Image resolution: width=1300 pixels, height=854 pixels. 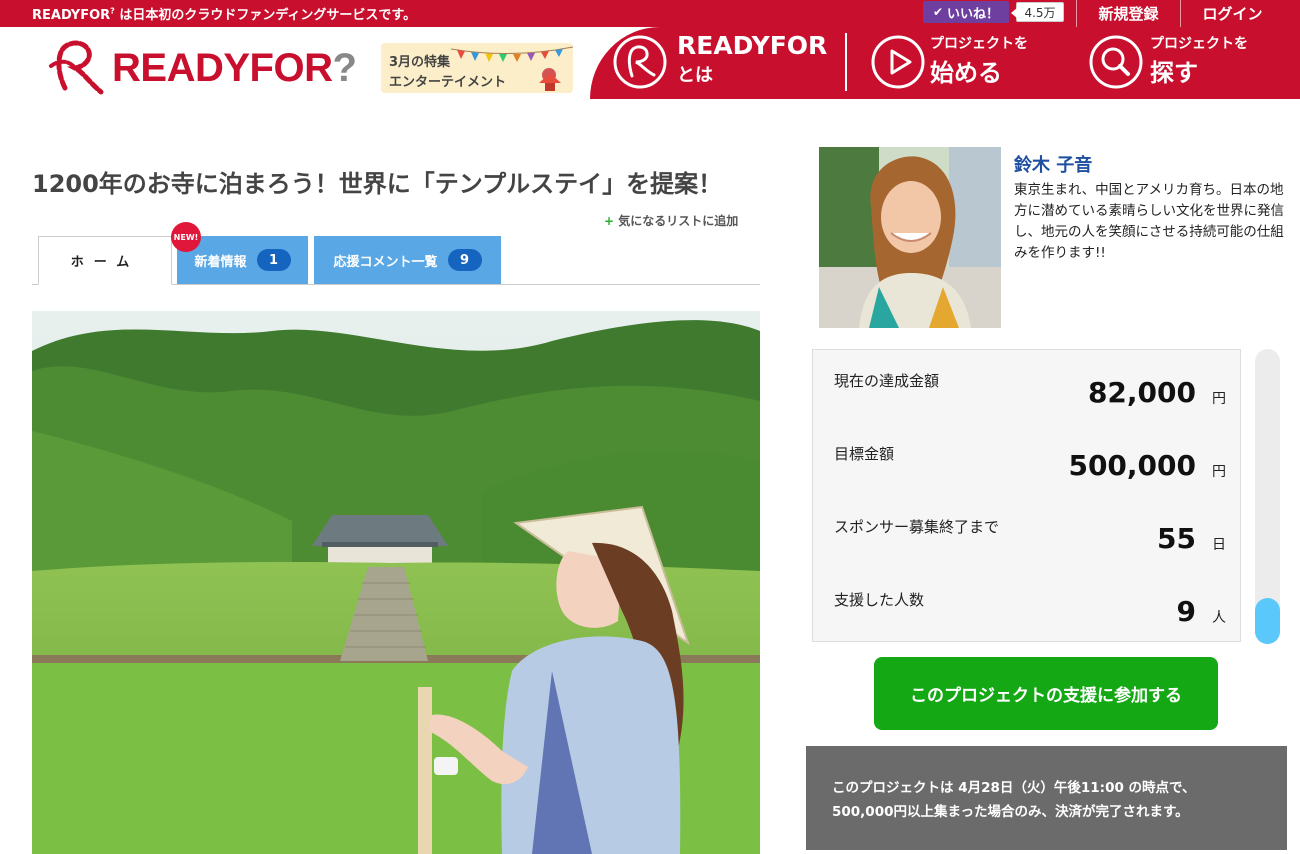 What do you see at coordinates (972, 63) in the screenshot?
I see `nav-start-project: プロジェクトを 始める` at bounding box center [972, 63].